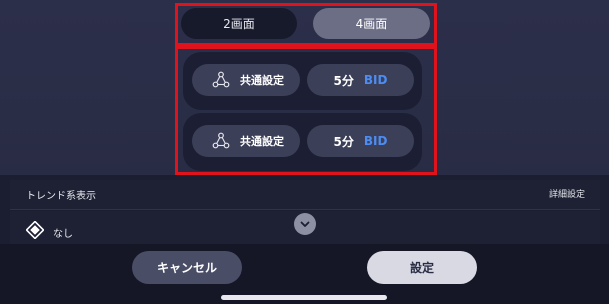  Describe the element at coordinates (422, 267) in the screenshot. I see `confirm-button: 設定` at that location.